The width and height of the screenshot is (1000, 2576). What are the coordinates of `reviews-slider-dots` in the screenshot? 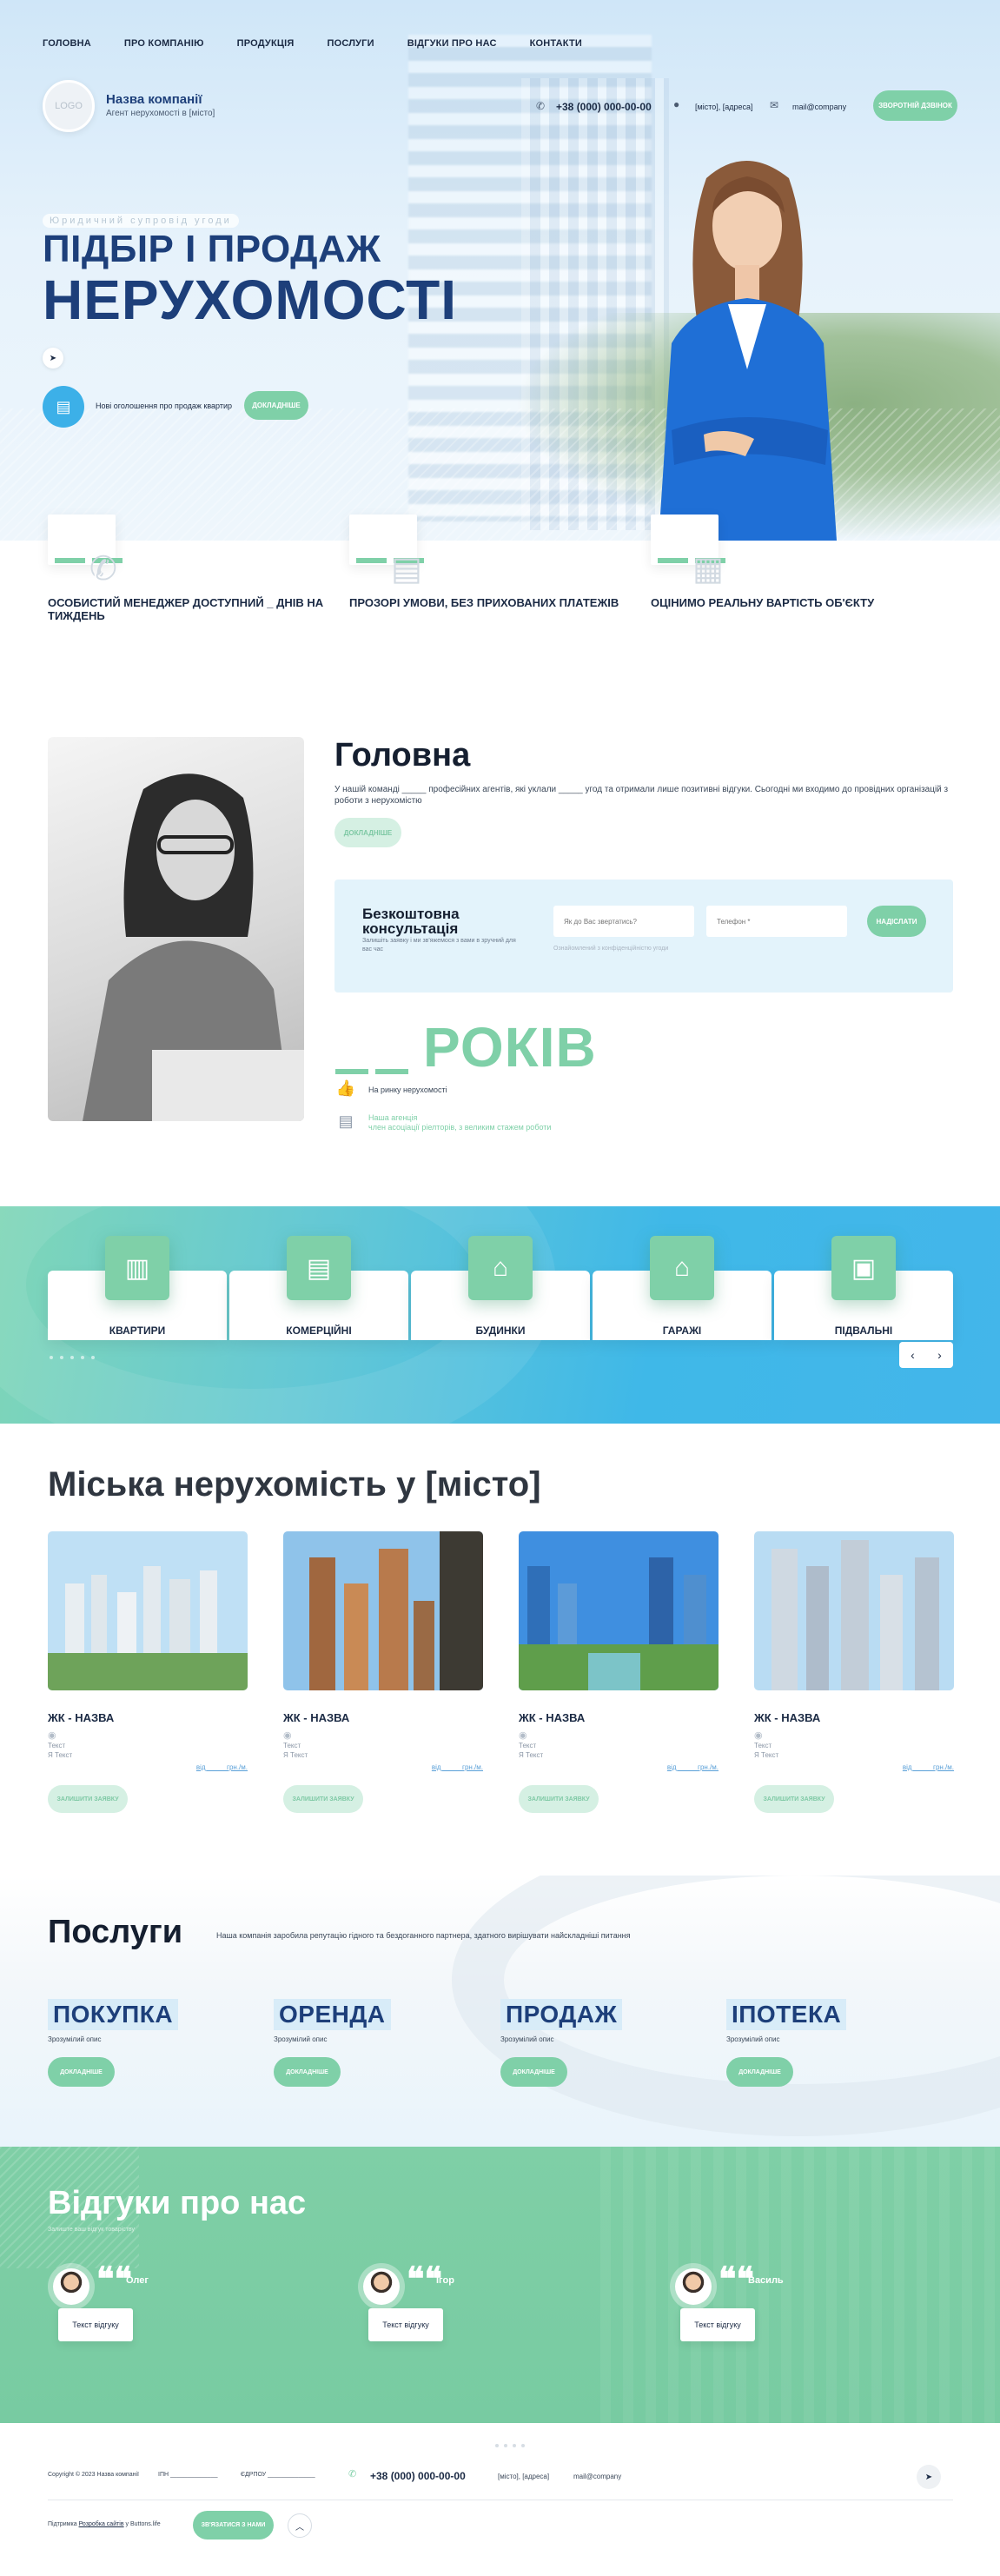 It's located at (510, 2445).